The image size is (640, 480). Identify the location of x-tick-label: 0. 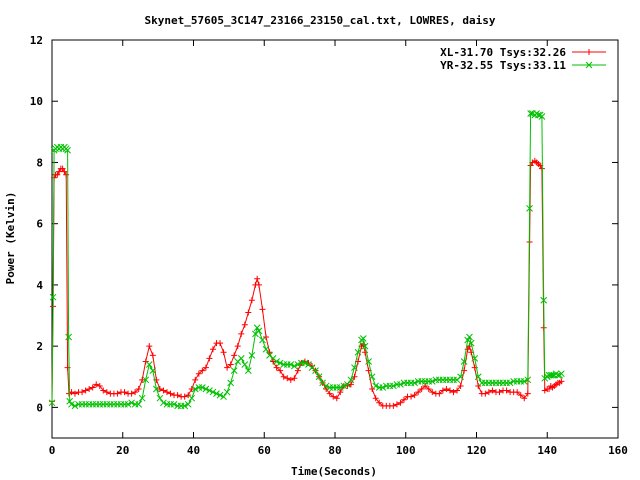
(52, 450).